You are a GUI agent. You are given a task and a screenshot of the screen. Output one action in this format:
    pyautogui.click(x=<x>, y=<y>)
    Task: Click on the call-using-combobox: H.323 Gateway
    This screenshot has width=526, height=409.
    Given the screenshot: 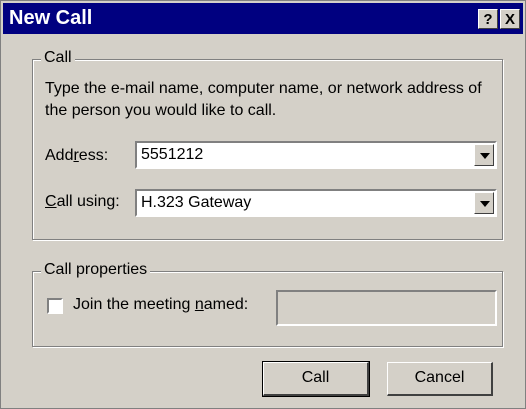 What is the action you would take?
    pyautogui.click(x=316, y=203)
    